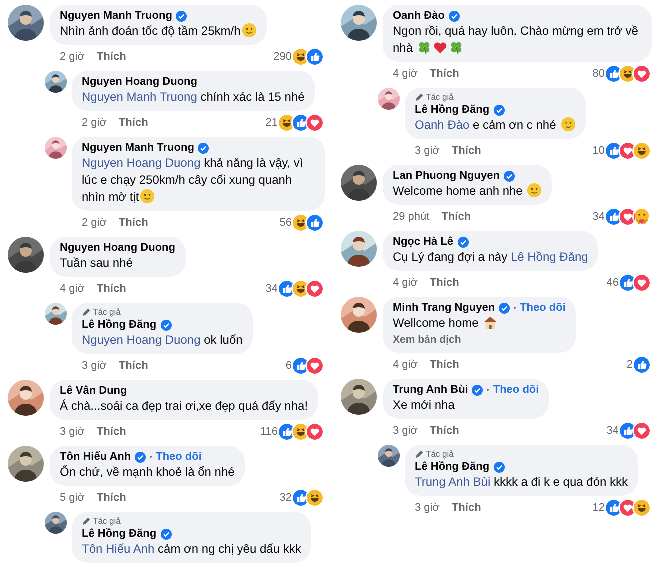 This screenshot has height=577, width=660. I want to click on author-name: Tôn Hiếu Anh, so click(96, 457).